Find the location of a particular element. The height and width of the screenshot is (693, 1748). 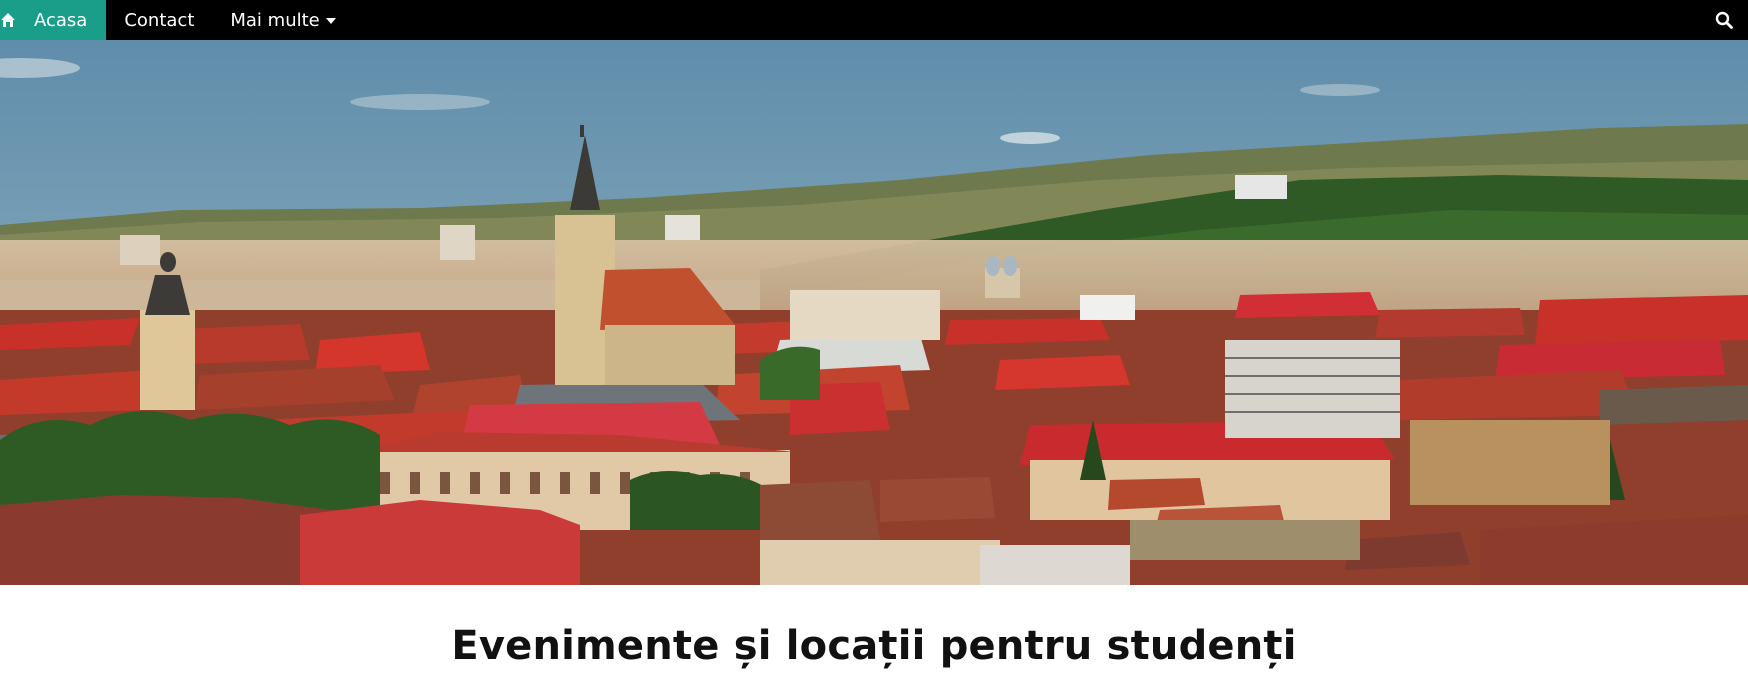

caret-down-icon is located at coordinates (330, 21).